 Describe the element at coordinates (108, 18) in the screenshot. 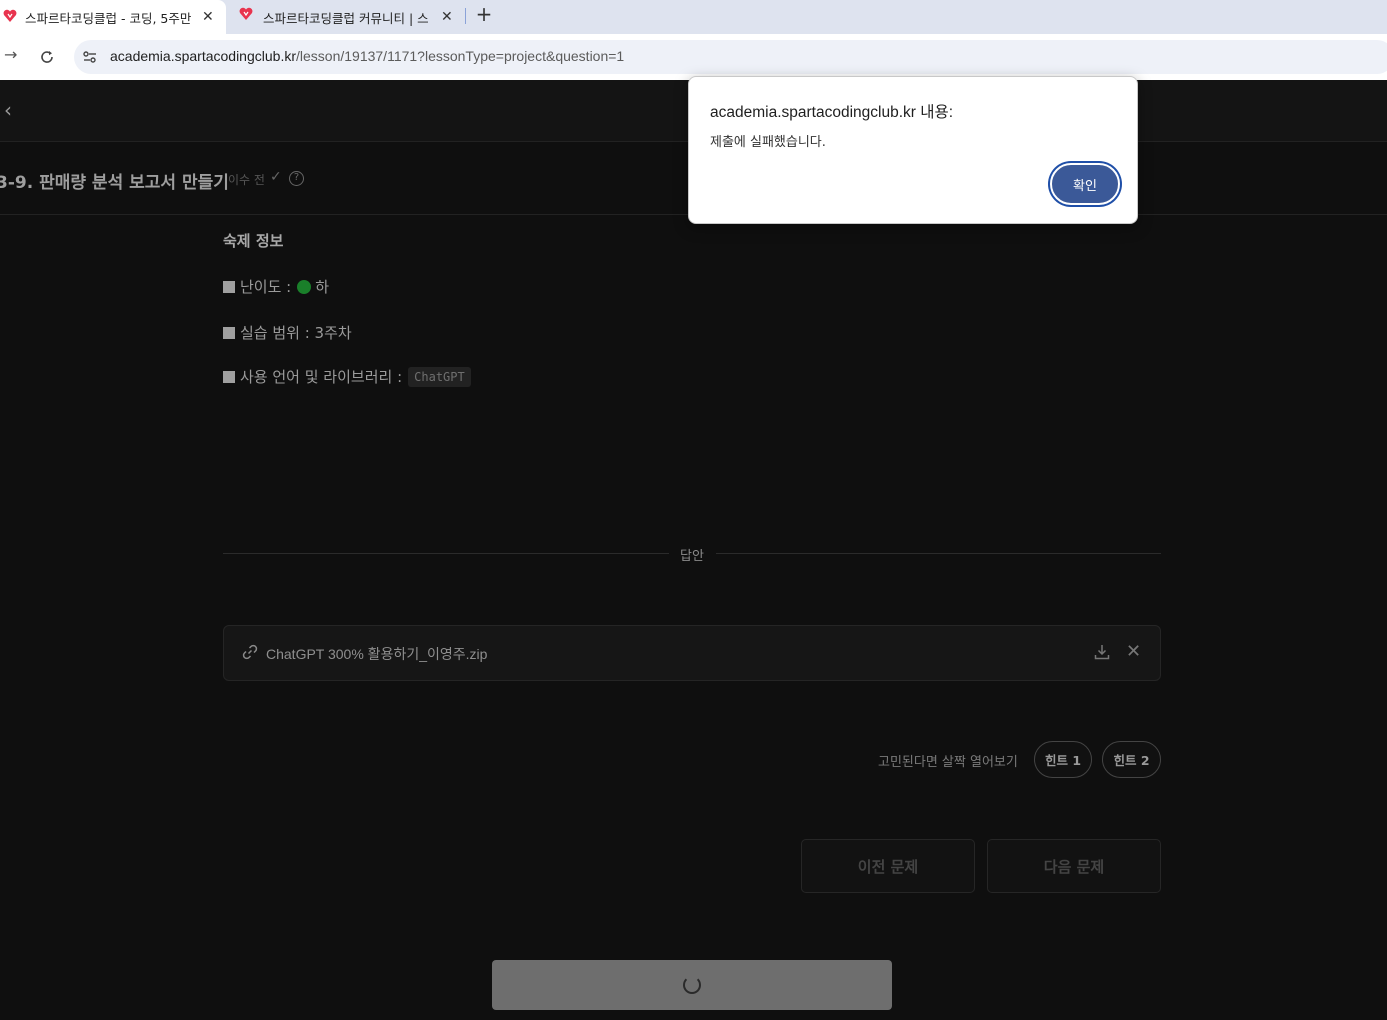

I see `tab-title: 스파르타코딩클럽 - 코딩, 5주만` at that location.